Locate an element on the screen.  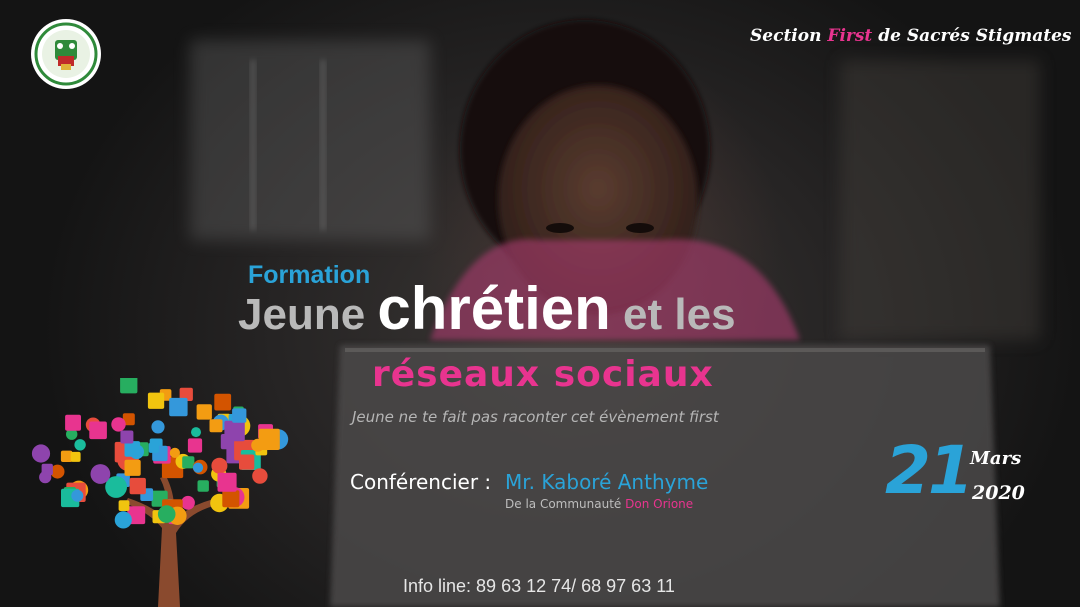
section-title-post: de Sacrés Stigmates is located at coordinates (972, 36).